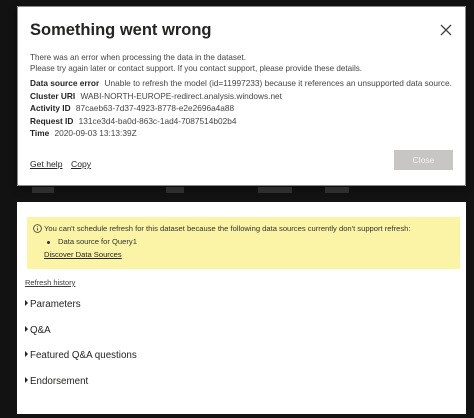 The image size is (474, 418). What do you see at coordinates (52, 120) in the screenshot?
I see `detail-label: Request ID` at bounding box center [52, 120].